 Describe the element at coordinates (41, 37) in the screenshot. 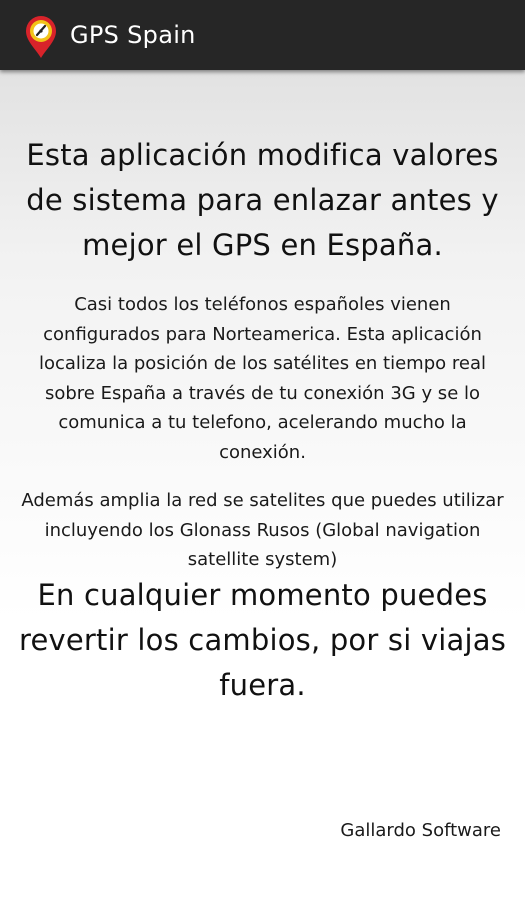

I see `map-pin-gauge-icon` at that location.